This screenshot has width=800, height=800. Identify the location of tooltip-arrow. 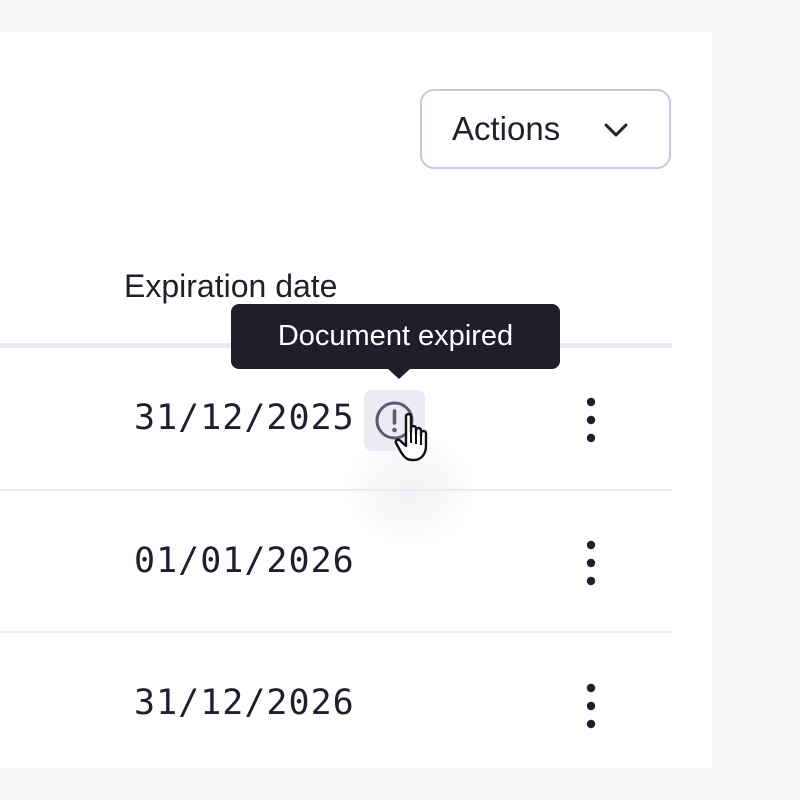
(399, 373).